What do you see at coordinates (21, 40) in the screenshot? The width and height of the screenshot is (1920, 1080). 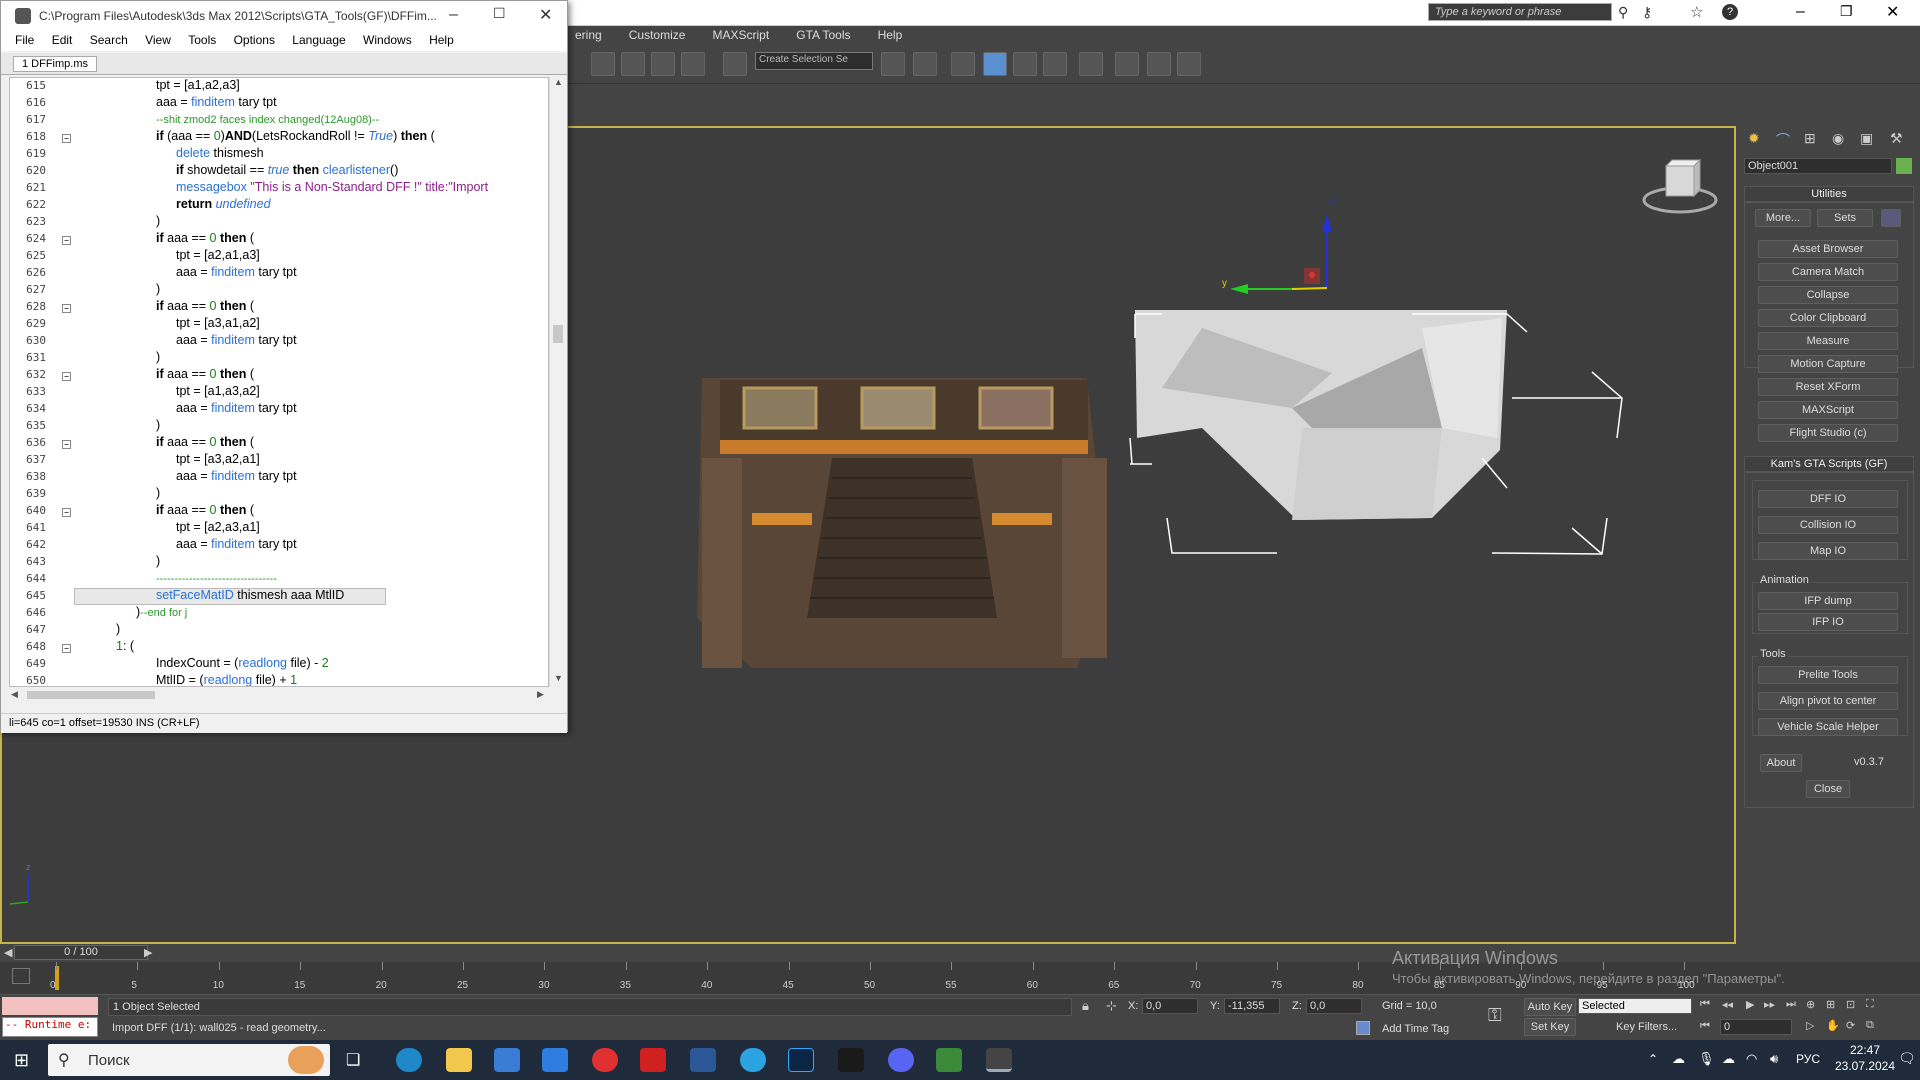 I see `editor-menu-file: File` at bounding box center [21, 40].